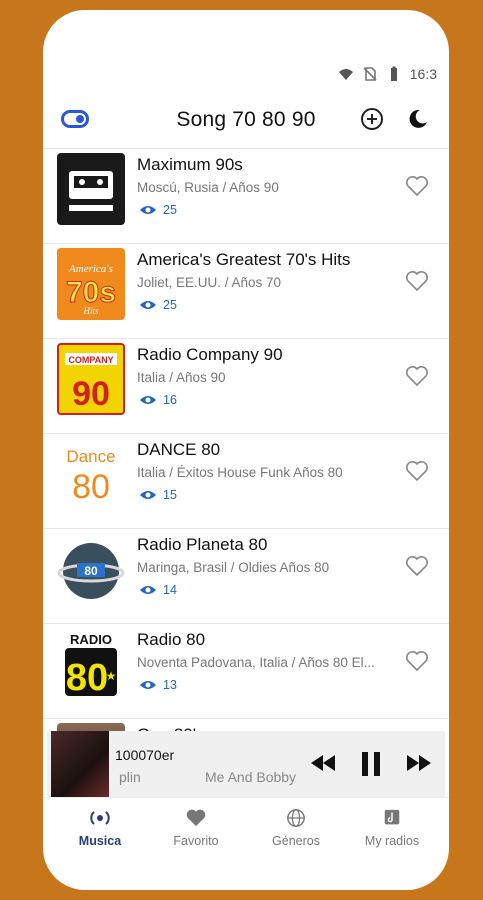 Image resolution: width=483 pixels, height=900 pixels. What do you see at coordinates (190, 164) in the screenshot?
I see `station-name: Maximum 90s` at bounding box center [190, 164].